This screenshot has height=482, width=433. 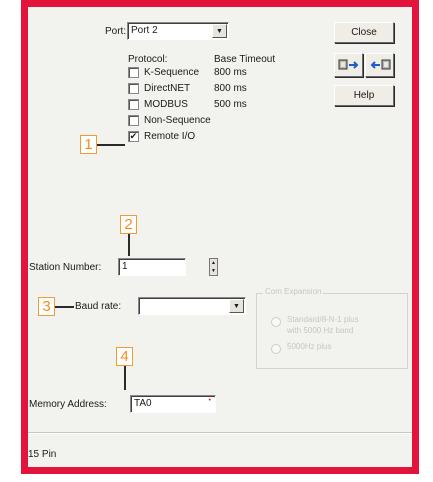 I want to click on memory-address-value: TA0, so click(x=143, y=403).